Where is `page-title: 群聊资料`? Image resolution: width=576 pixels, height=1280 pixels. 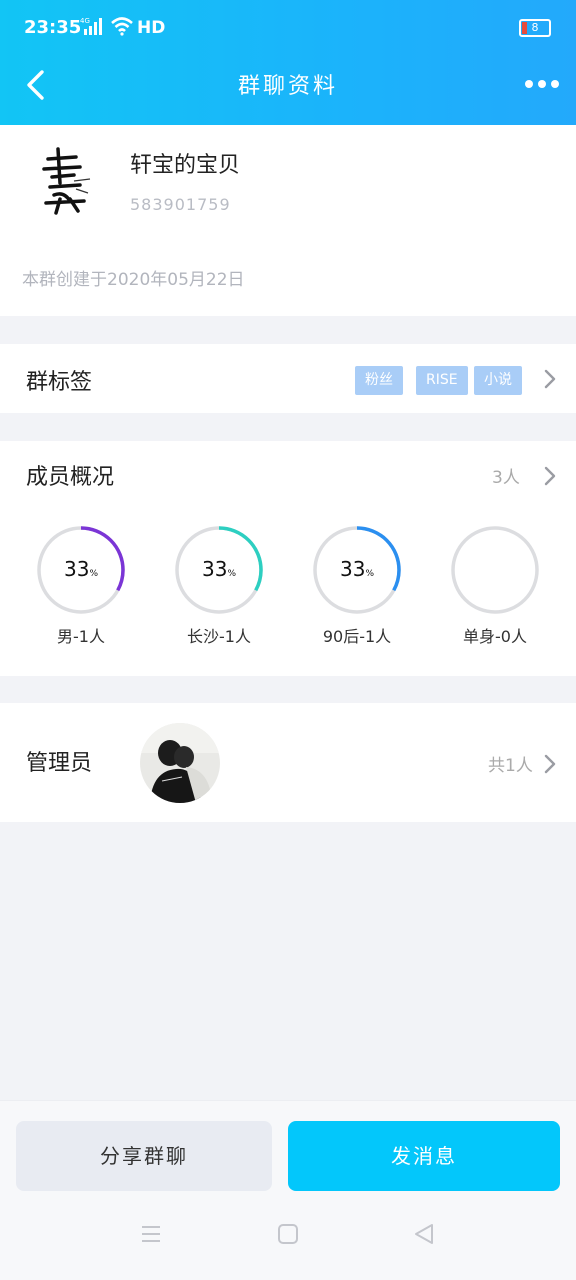
page-title: 群聊资料 is located at coordinates (287, 86).